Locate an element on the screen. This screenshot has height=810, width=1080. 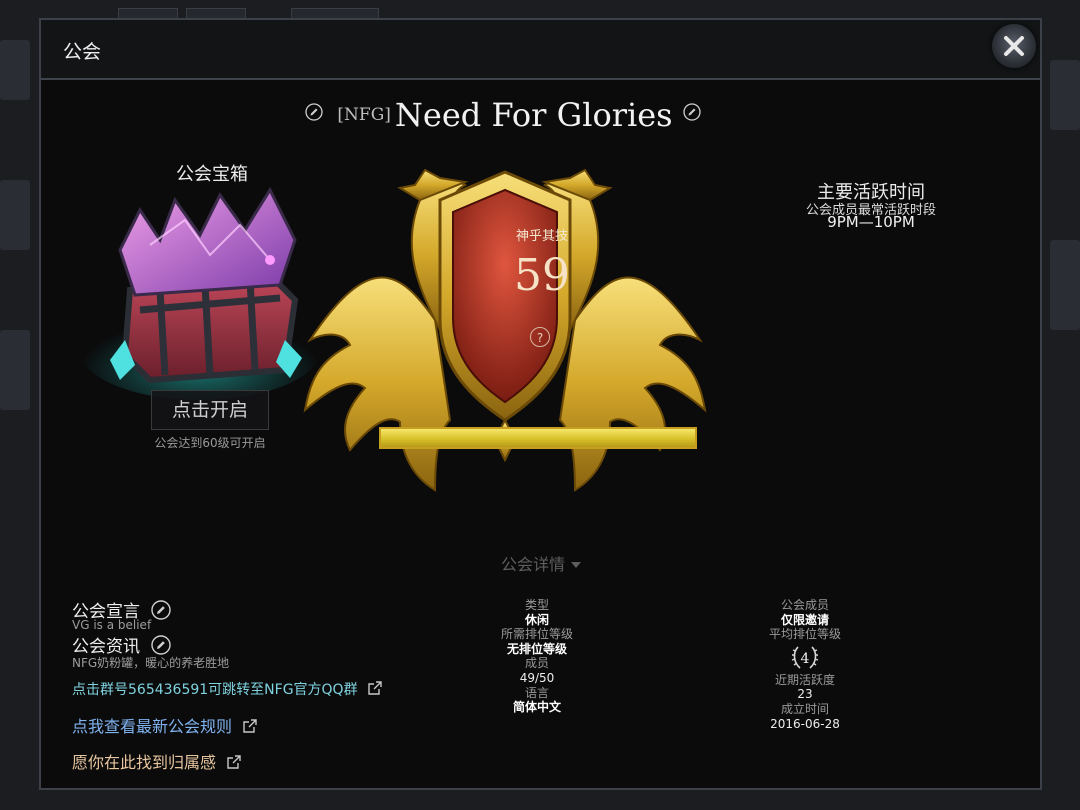
edit-news-icon is located at coordinates (161, 645).